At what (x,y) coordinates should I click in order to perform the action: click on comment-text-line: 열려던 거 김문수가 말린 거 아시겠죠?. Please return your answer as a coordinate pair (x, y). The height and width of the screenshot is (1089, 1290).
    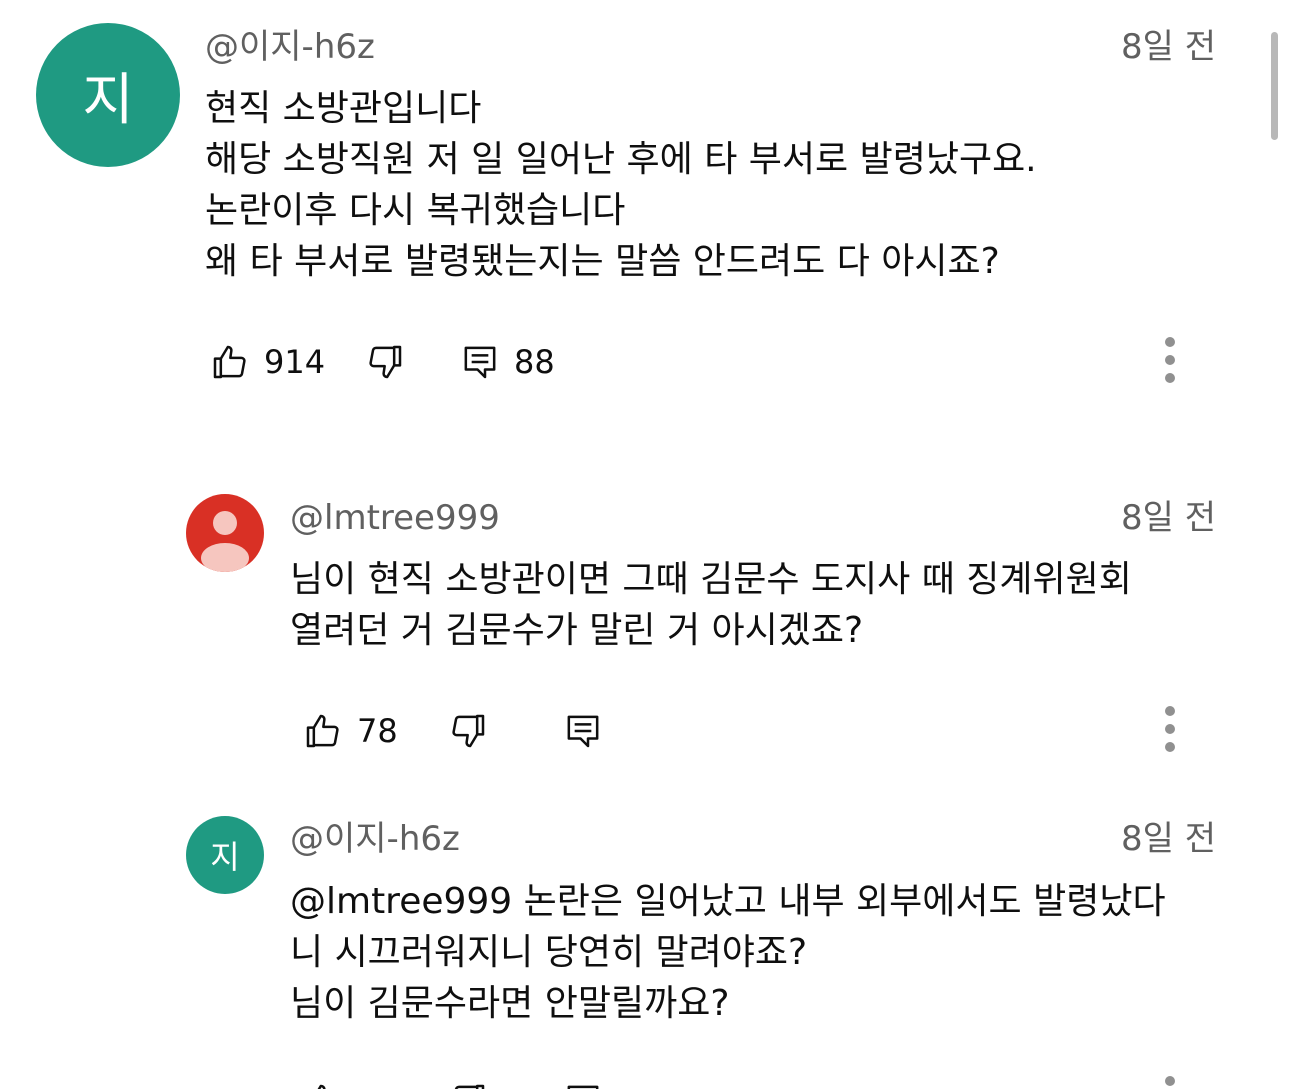
    Looking at the image, I should click on (577, 630).